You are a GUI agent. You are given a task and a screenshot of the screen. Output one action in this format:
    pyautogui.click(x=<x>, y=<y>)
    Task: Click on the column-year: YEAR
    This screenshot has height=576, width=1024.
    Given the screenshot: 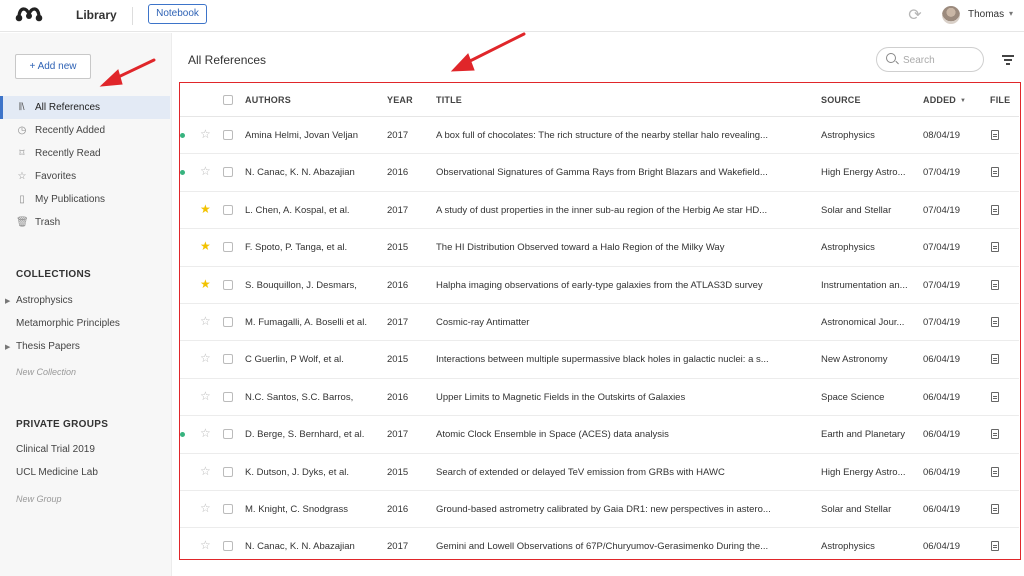 What is the action you would take?
    pyautogui.click(x=400, y=100)
    